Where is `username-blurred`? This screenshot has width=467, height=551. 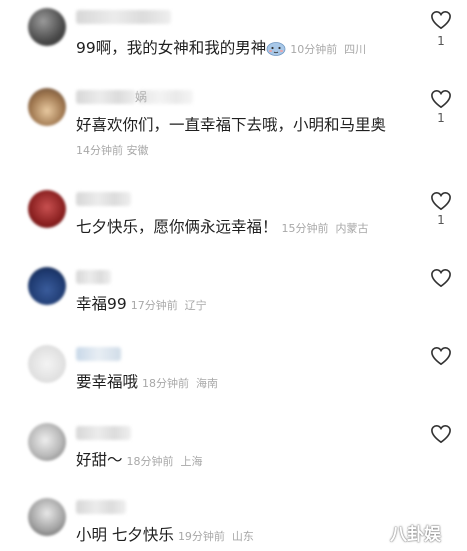 username-blurred is located at coordinates (101, 507).